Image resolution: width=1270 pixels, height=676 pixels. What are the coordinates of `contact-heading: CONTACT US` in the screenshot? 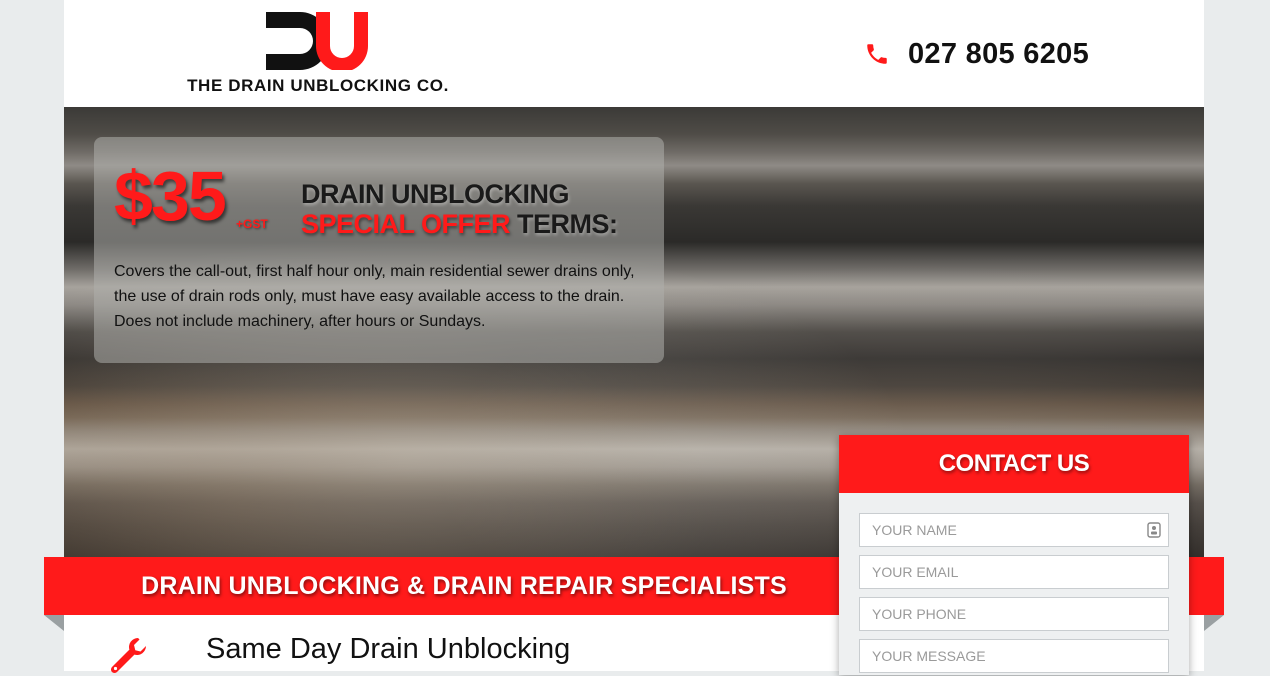 It's located at (1014, 464).